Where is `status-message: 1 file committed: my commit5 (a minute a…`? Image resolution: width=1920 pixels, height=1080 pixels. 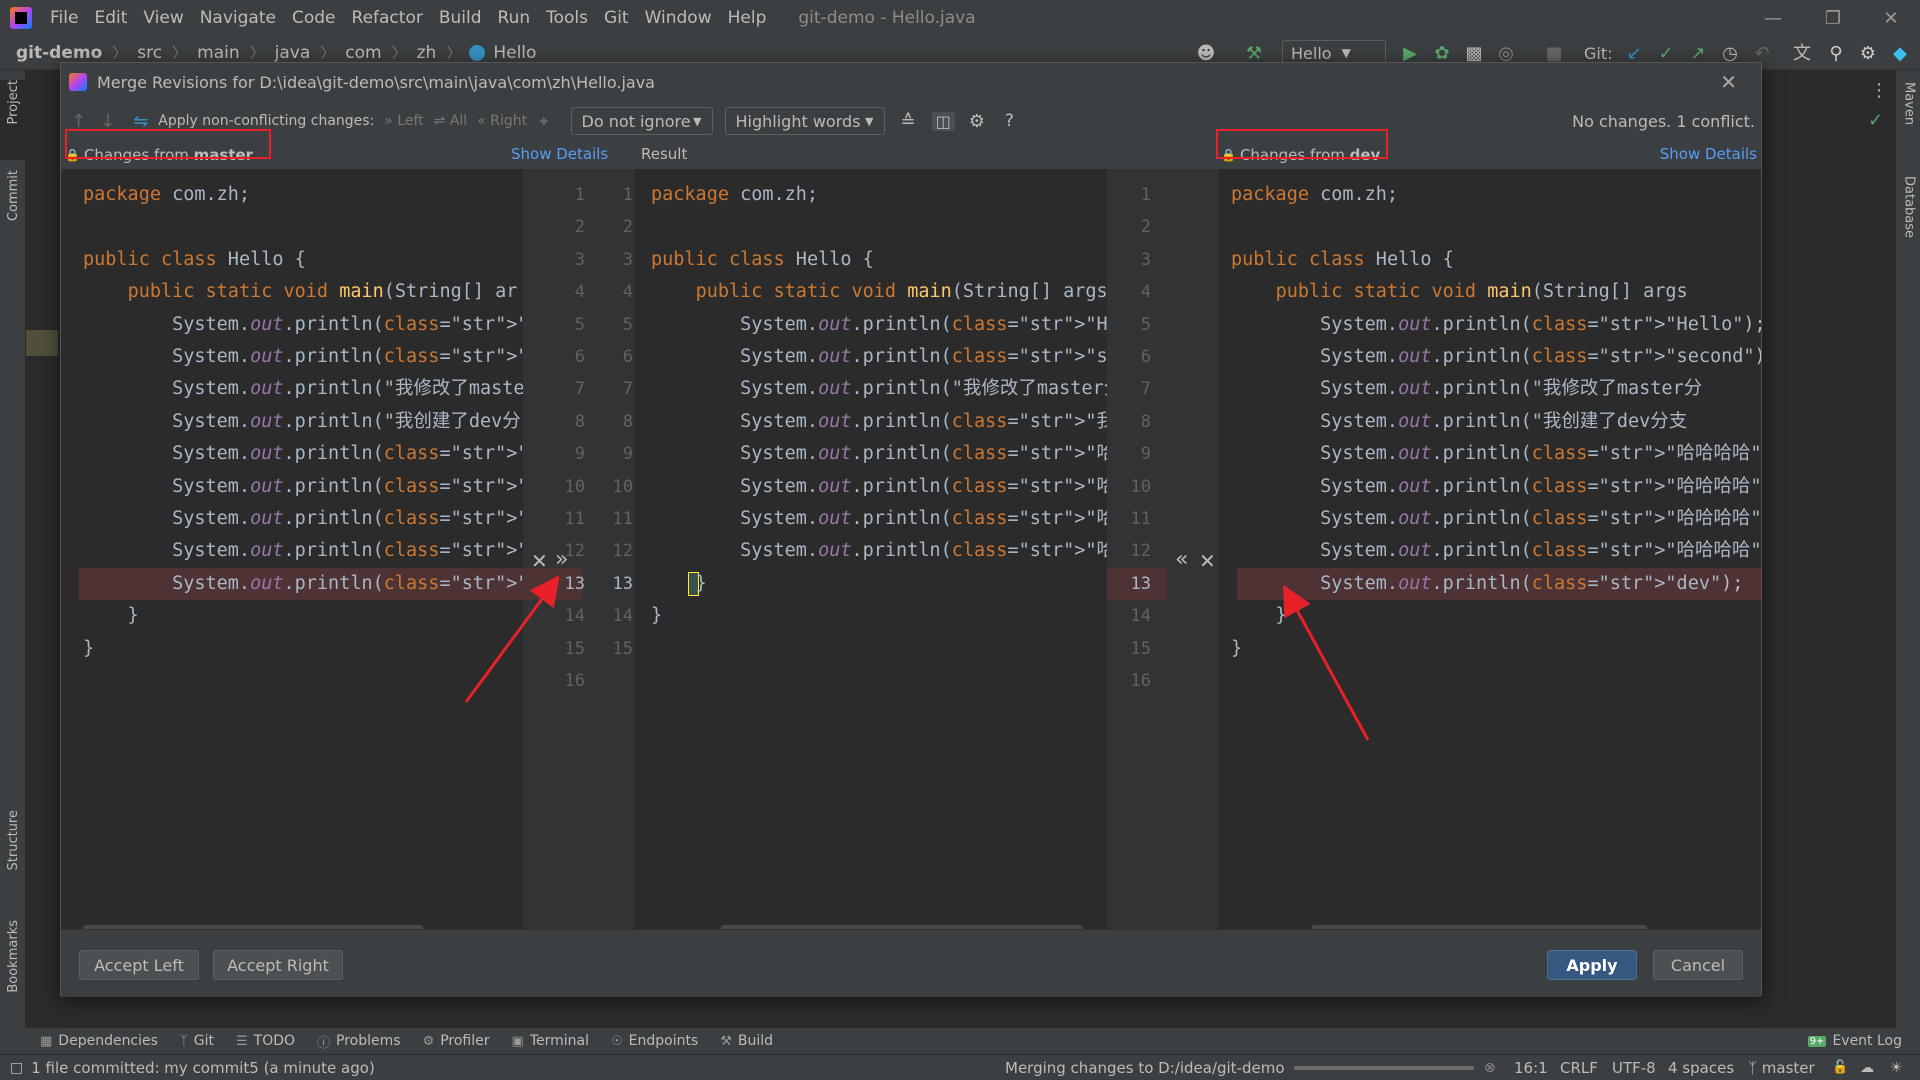
status-message: 1 file committed: my commit5 (a minute a… is located at coordinates (203, 1068).